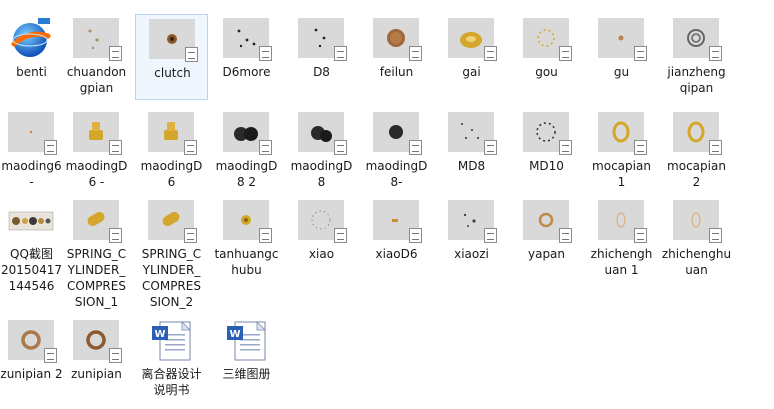 Image resolution: width=774 pixels, height=409 pixels. I want to click on file-item: D8, so click(321, 57).